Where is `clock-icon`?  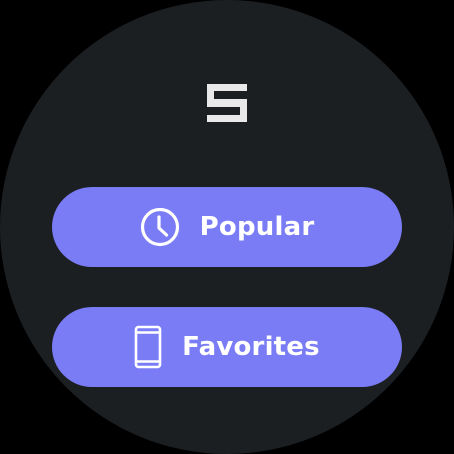 clock-icon is located at coordinates (160, 227).